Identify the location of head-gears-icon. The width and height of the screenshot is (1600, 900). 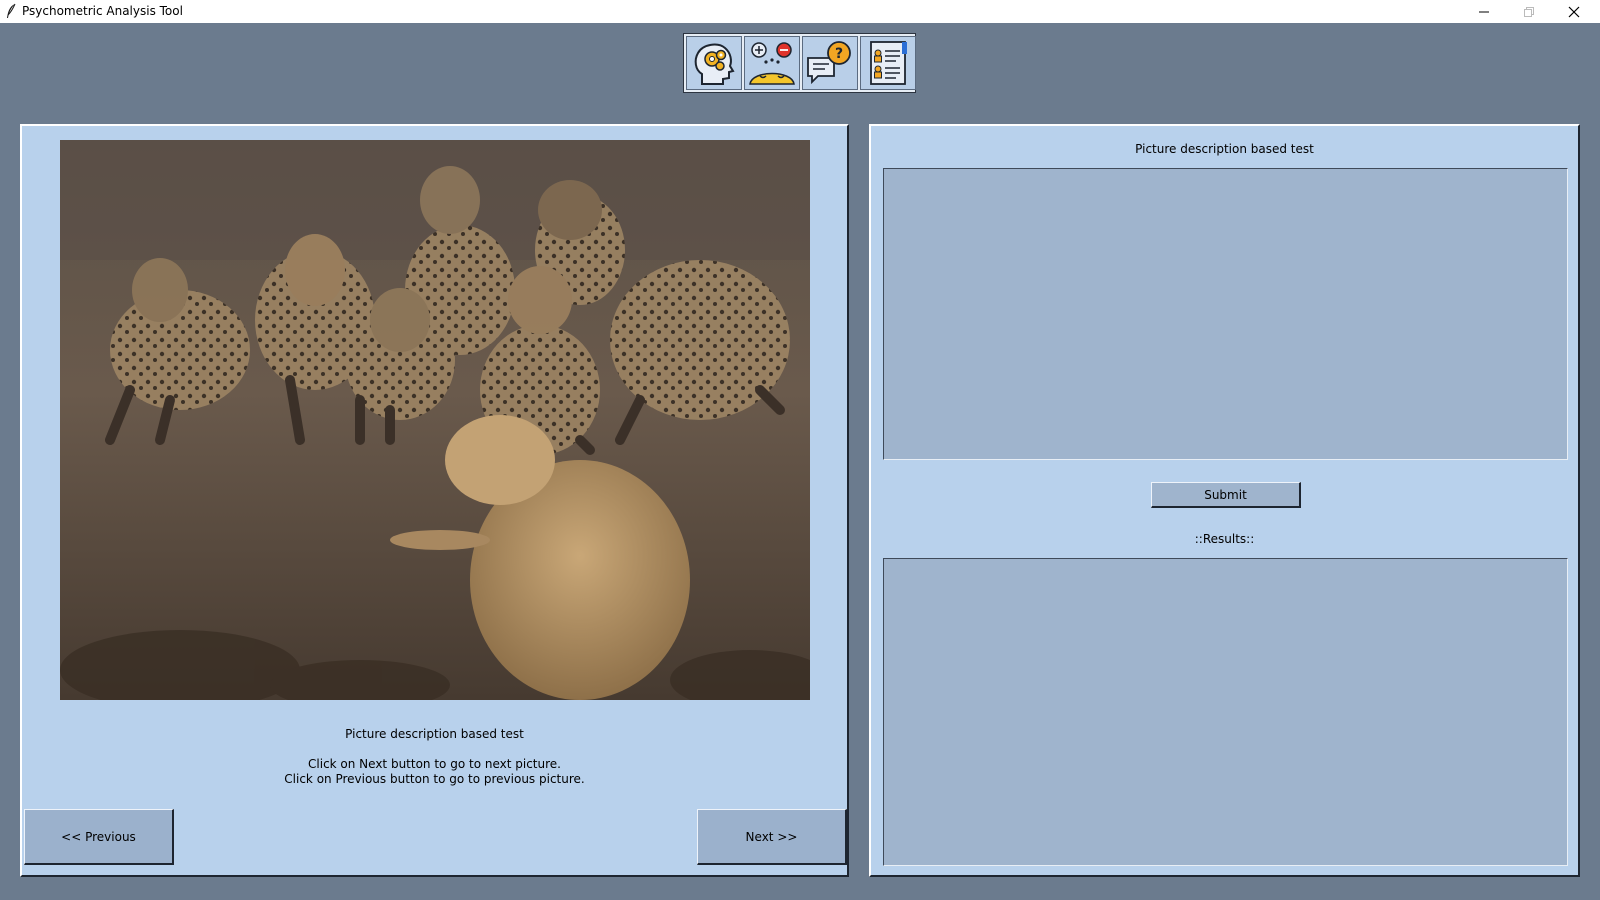
(714, 64).